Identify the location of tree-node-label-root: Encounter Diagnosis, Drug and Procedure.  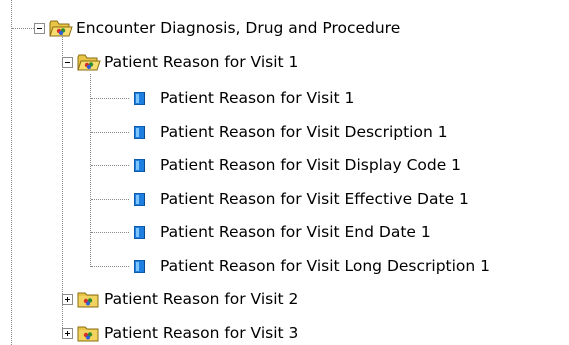
(238, 28).